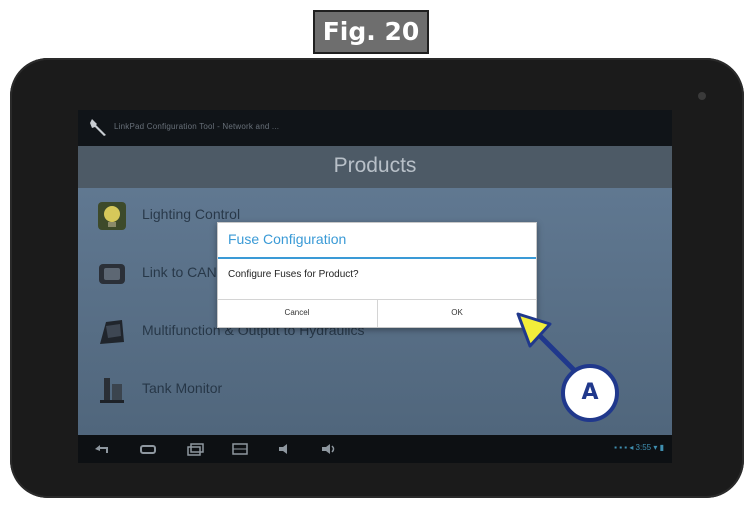 The height and width of the screenshot is (506, 751). I want to click on dialog-message: Configure Fuses for Product?, so click(293, 274).